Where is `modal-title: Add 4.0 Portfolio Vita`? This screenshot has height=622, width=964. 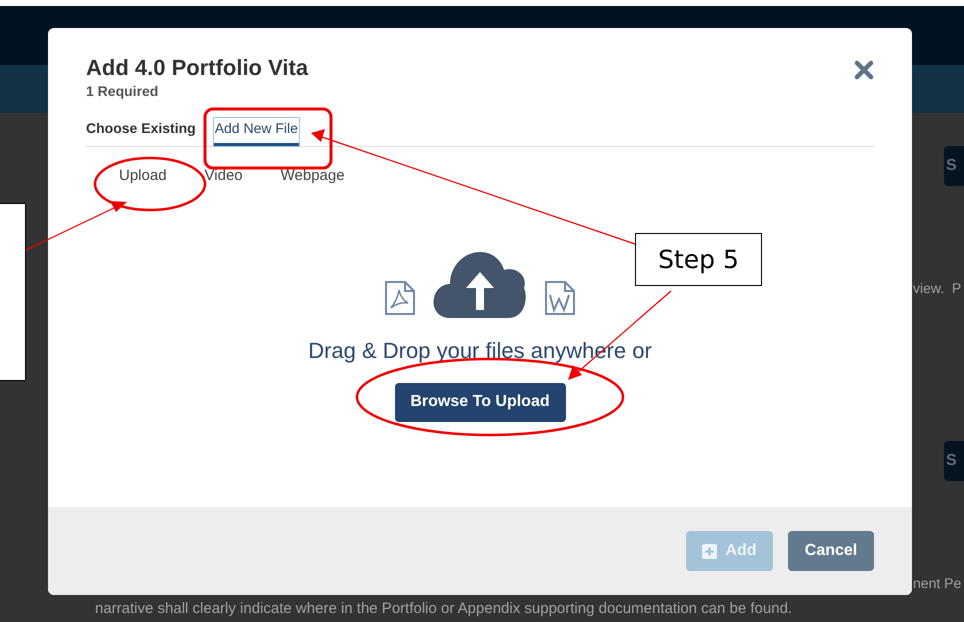
modal-title: Add 4.0 Portfolio Vita is located at coordinates (197, 68).